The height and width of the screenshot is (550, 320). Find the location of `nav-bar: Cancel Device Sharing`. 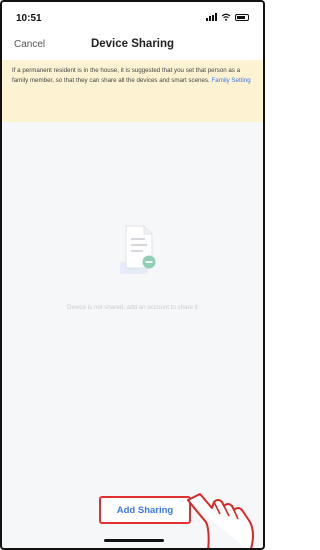

nav-bar: Cancel Device Sharing is located at coordinates (132, 46).